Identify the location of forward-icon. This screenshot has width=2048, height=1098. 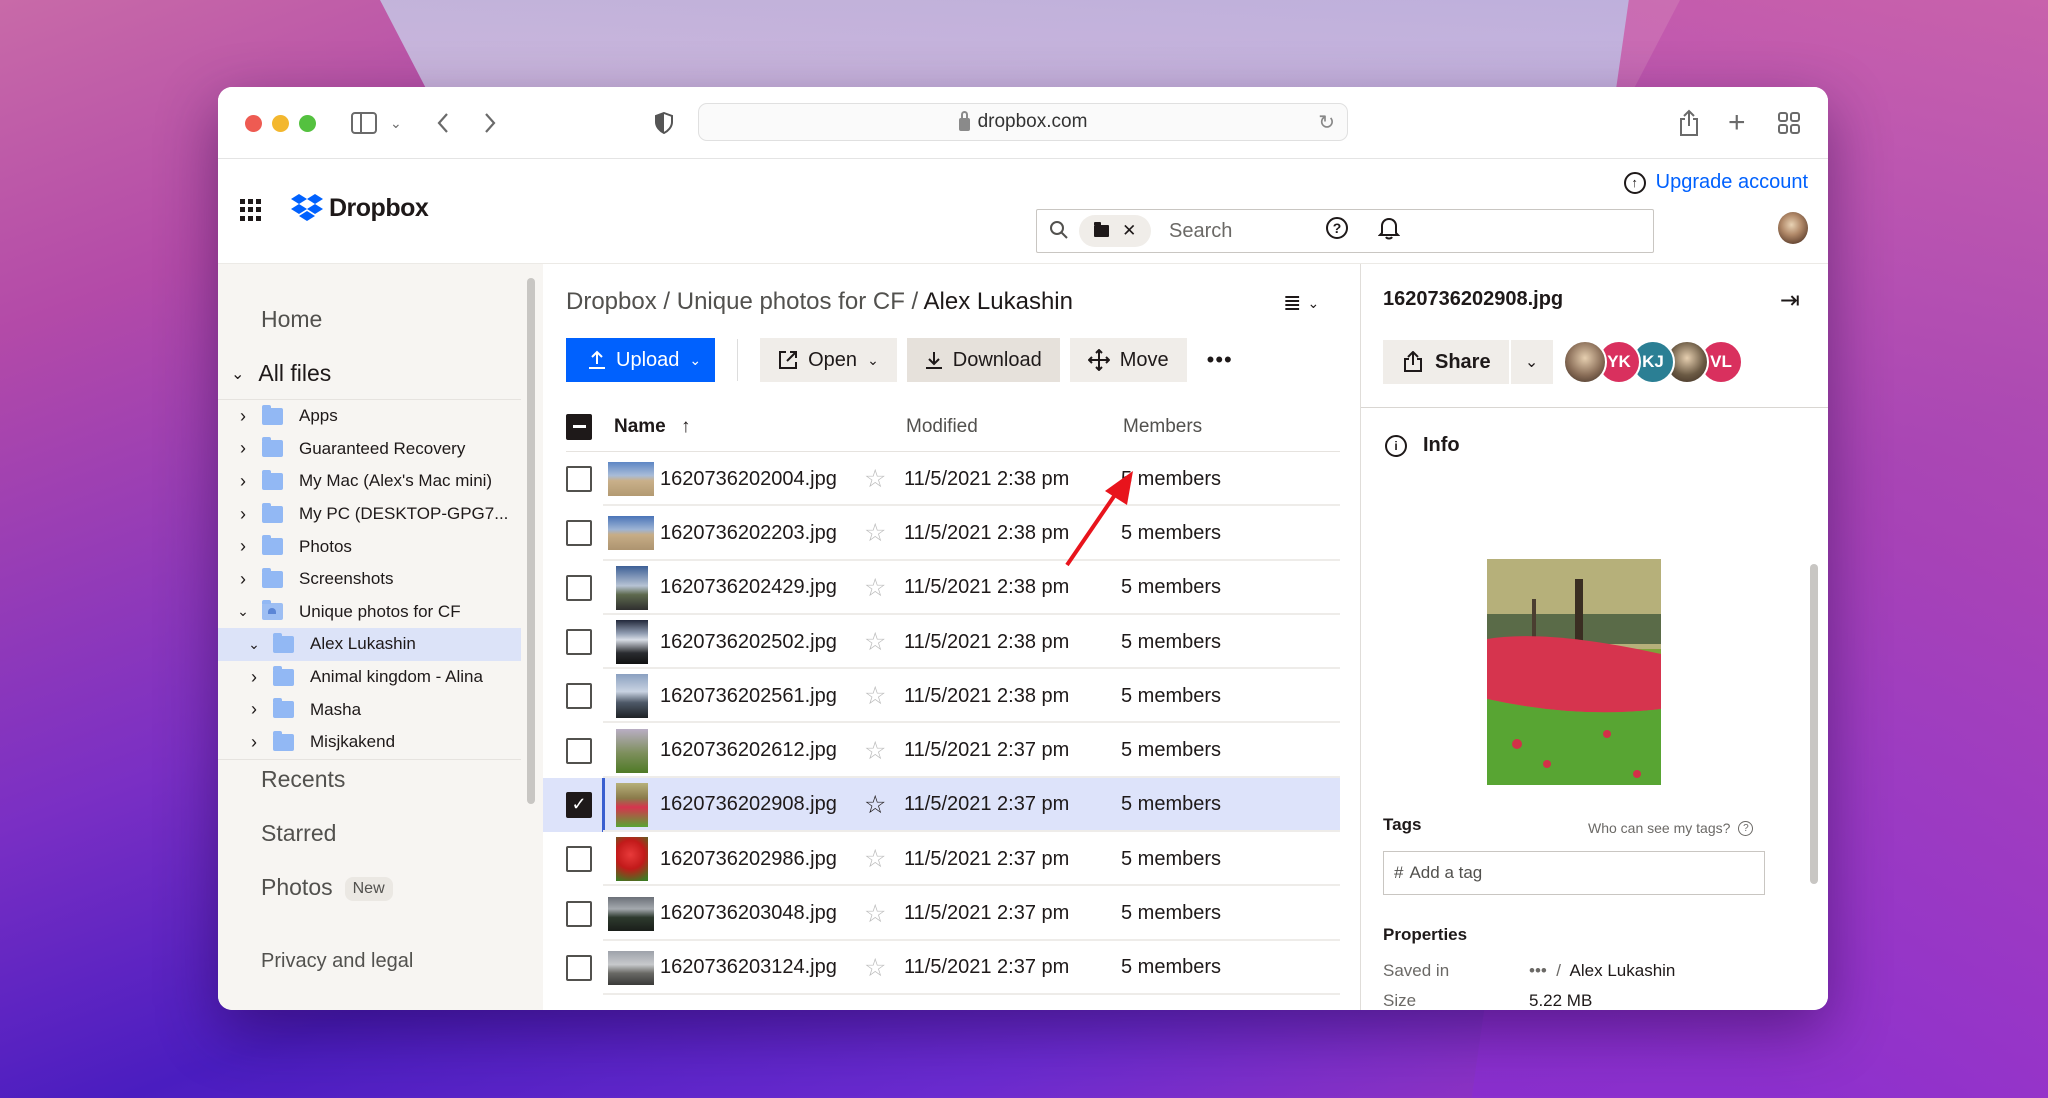
(490, 123).